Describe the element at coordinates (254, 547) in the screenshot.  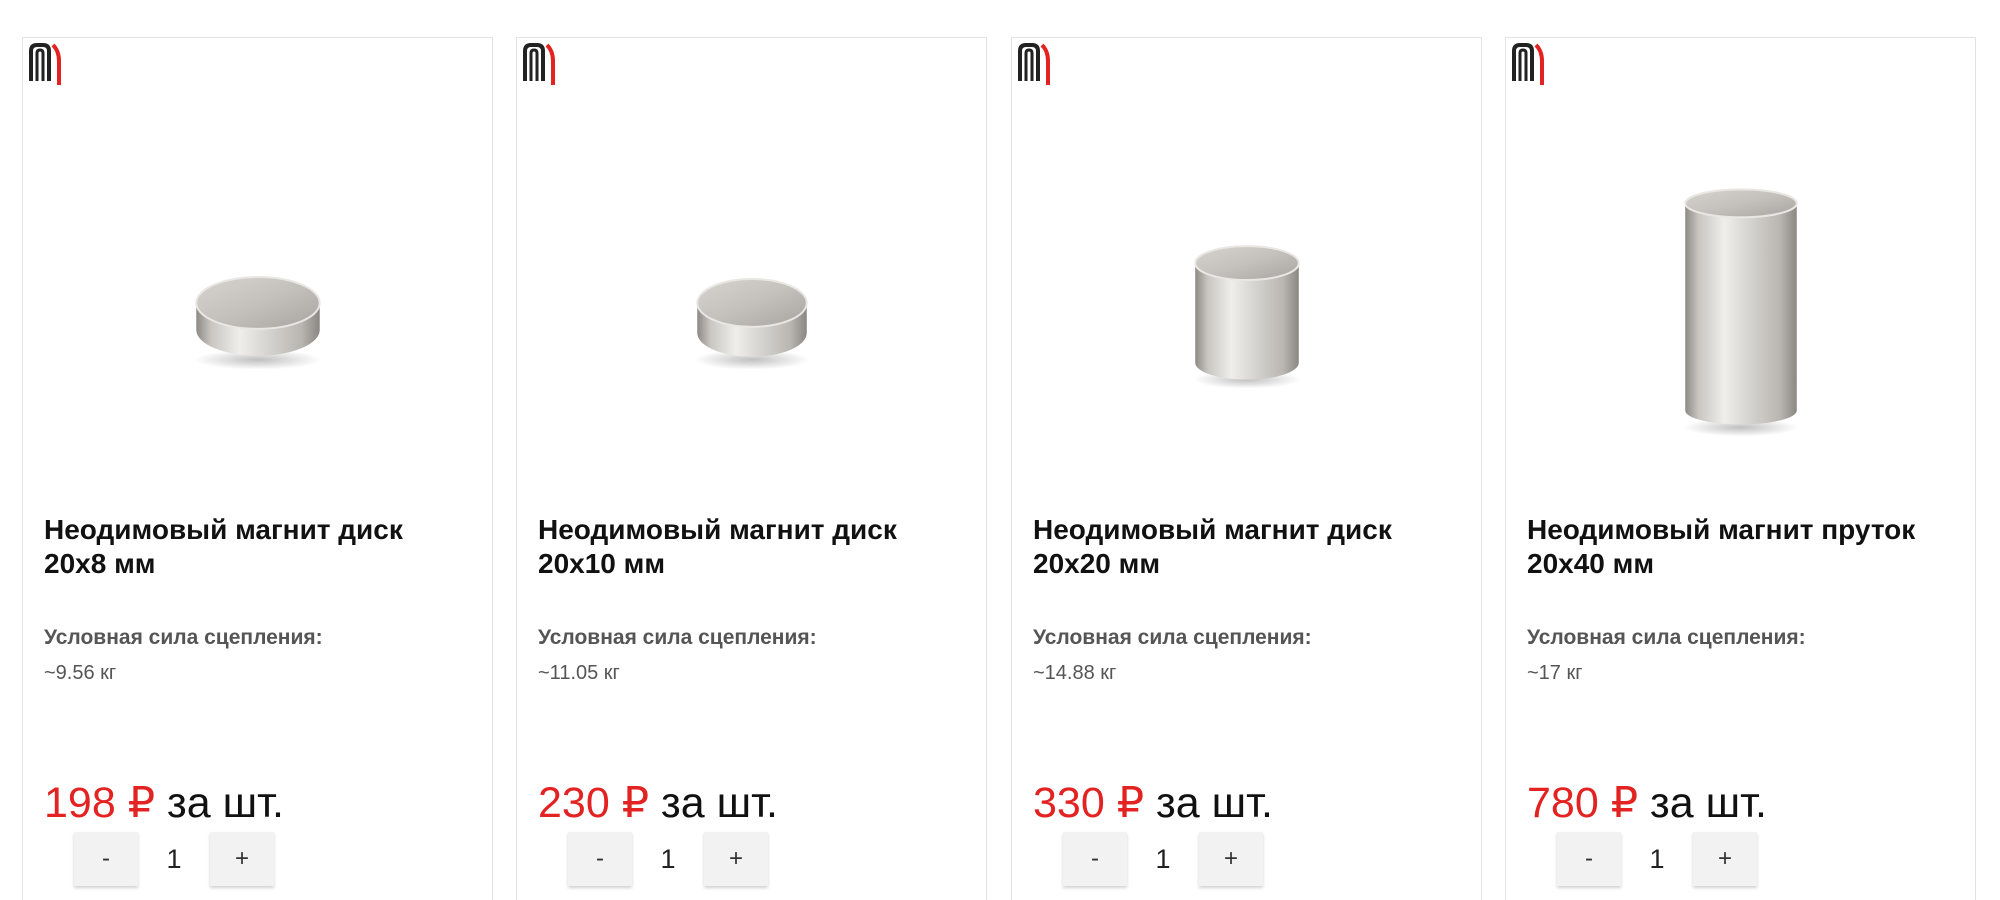
I see `product-title: Неодимовый магнит диск 20х8 мм` at that location.